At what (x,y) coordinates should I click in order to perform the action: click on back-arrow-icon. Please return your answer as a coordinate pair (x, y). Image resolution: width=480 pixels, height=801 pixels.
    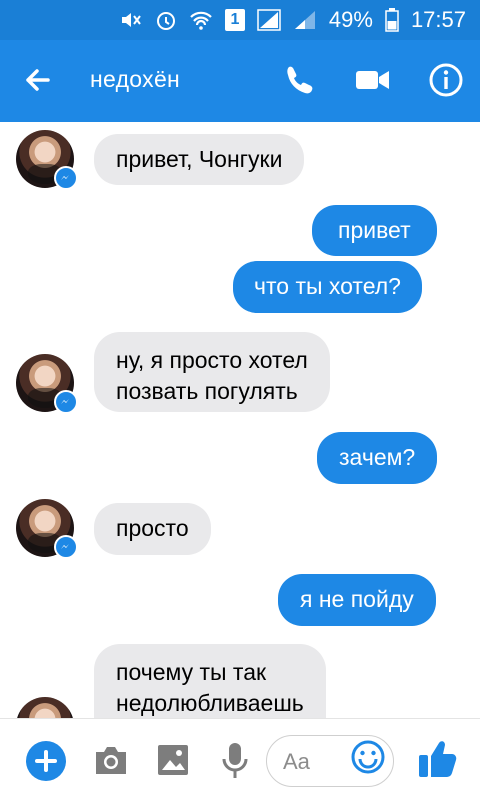
    Looking at the image, I should click on (38, 80).